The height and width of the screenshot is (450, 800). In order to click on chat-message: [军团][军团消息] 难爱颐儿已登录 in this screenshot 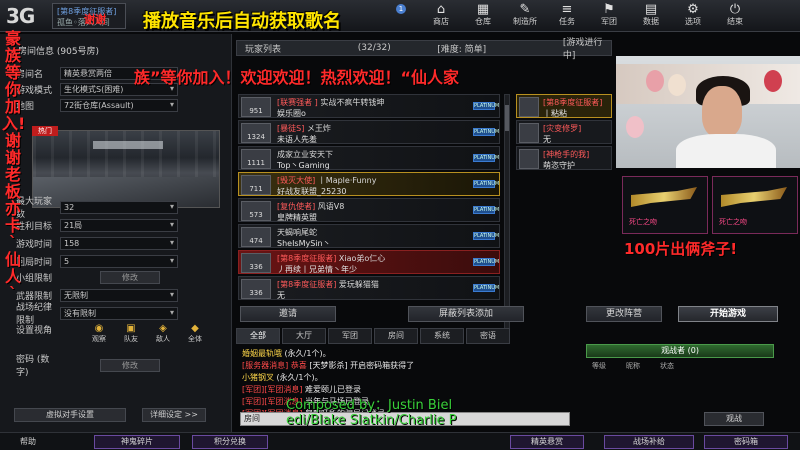, I will do `click(302, 389)`.